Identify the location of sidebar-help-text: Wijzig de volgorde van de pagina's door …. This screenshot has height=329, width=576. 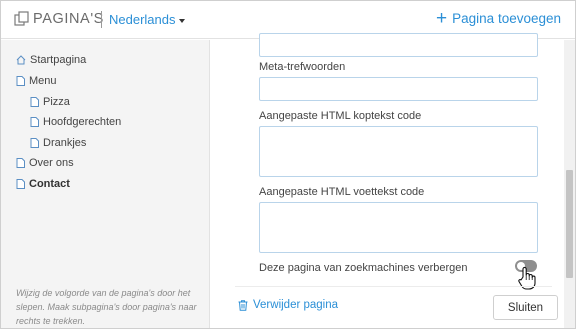
(106, 307).